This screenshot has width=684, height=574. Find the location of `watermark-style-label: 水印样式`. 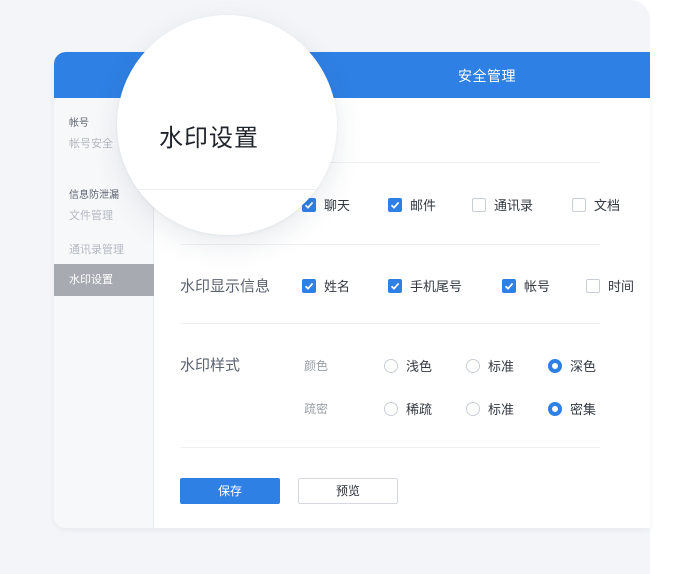

watermark-style-label: 水印样式 is located at coordinates (210, 365).